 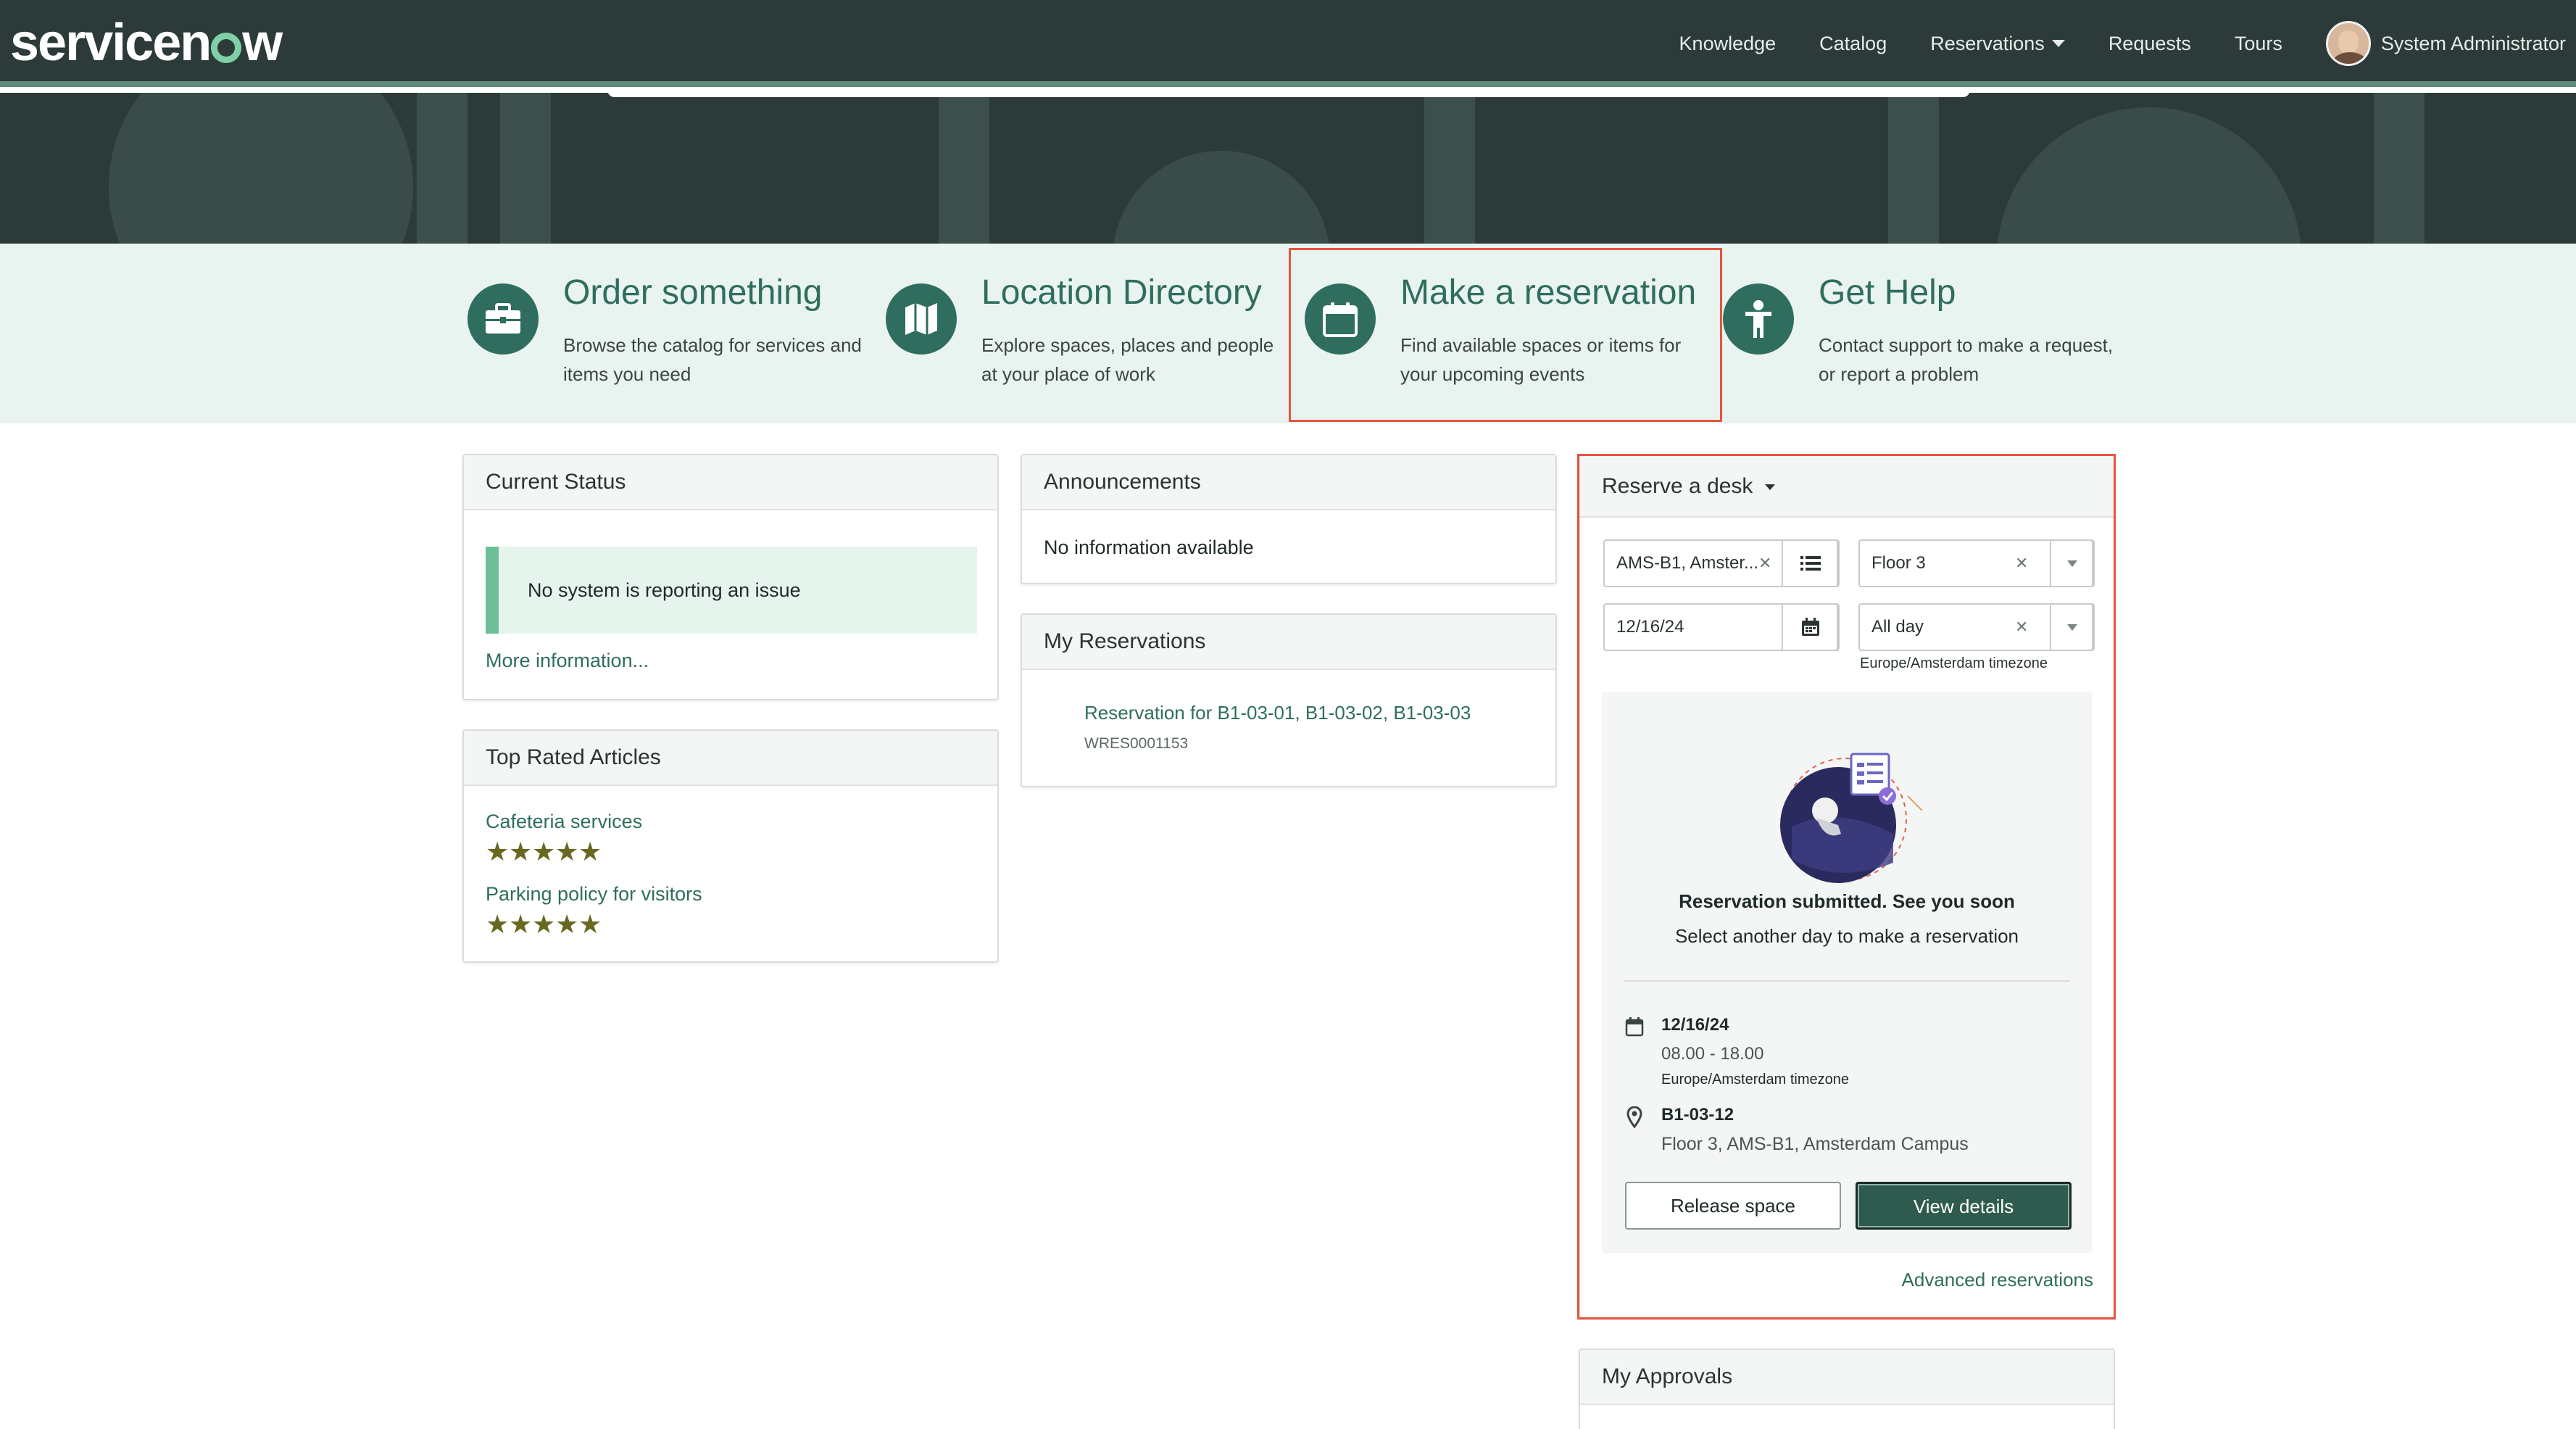 What do you see at coordinates (1288, 95) in the screenshot?
I see `search-bar` at bounding box center [1288, 95].